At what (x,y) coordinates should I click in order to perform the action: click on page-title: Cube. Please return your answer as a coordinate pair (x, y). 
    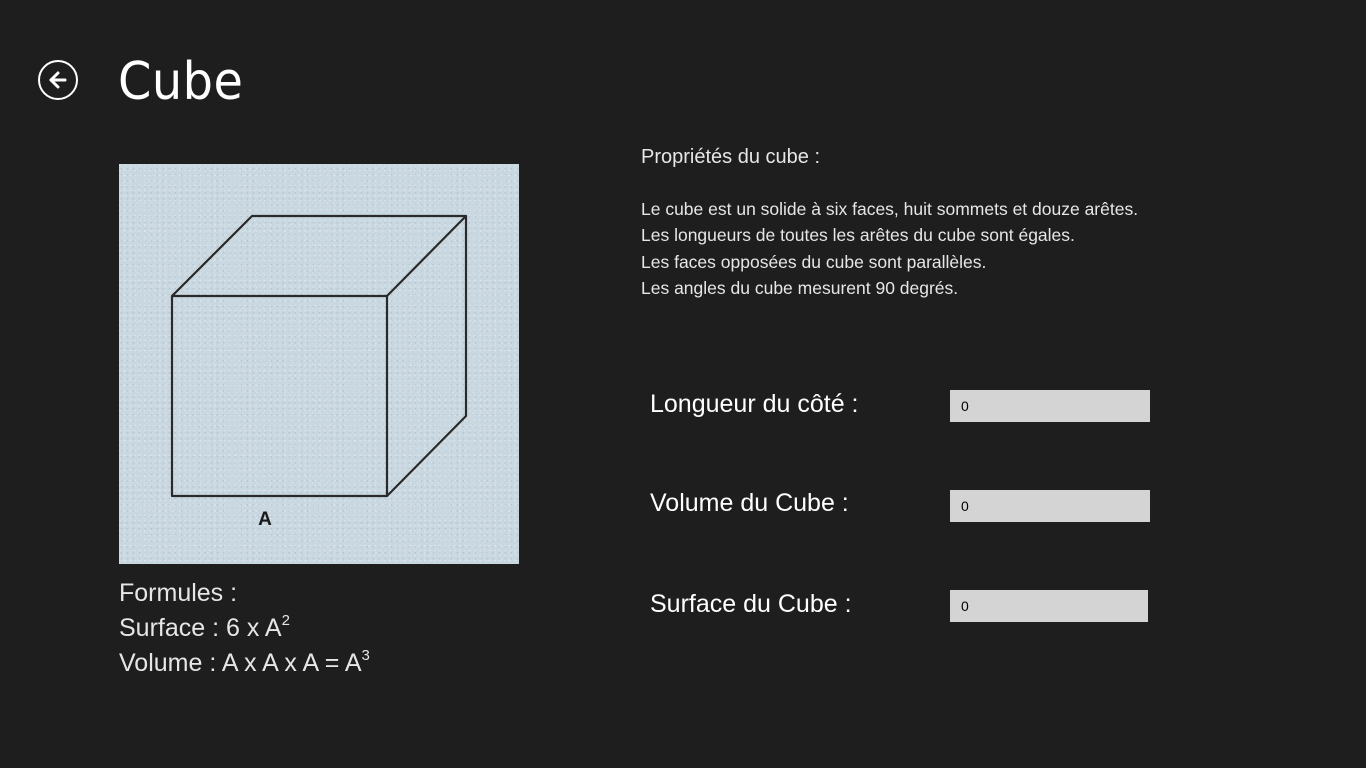
    Looking at the image, I should click on (181, 82).